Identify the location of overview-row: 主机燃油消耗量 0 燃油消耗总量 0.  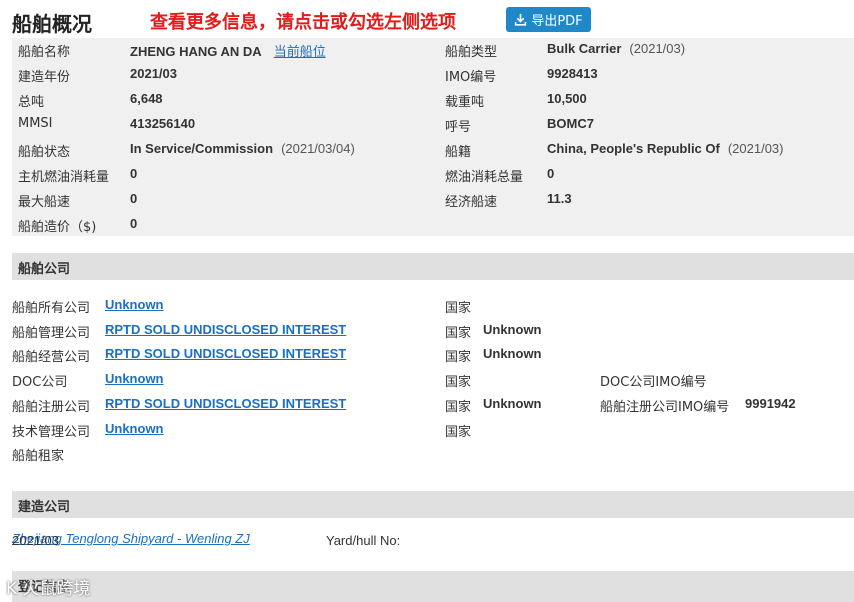
(433, 175).